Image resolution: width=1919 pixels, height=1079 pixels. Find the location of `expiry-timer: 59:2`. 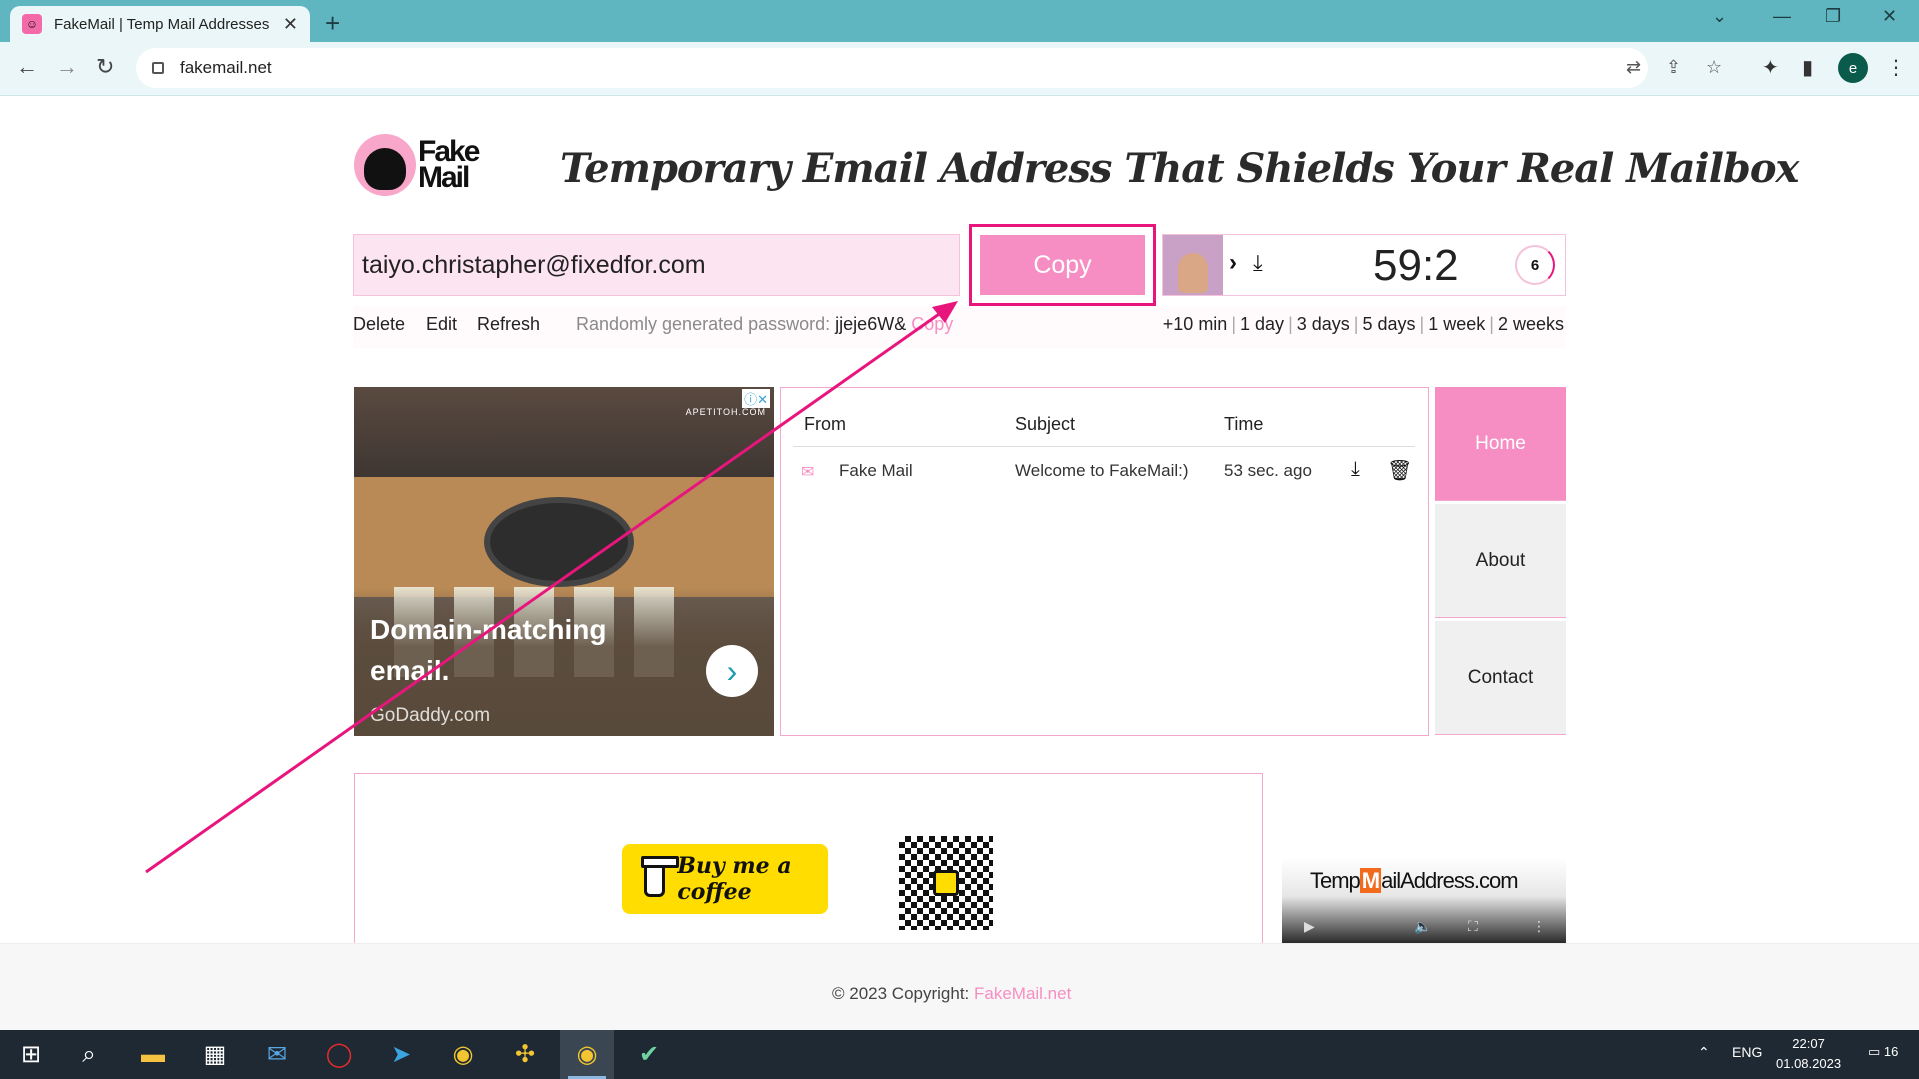

expiry-timer: 59:2 is located at coordinates (1416, 265).